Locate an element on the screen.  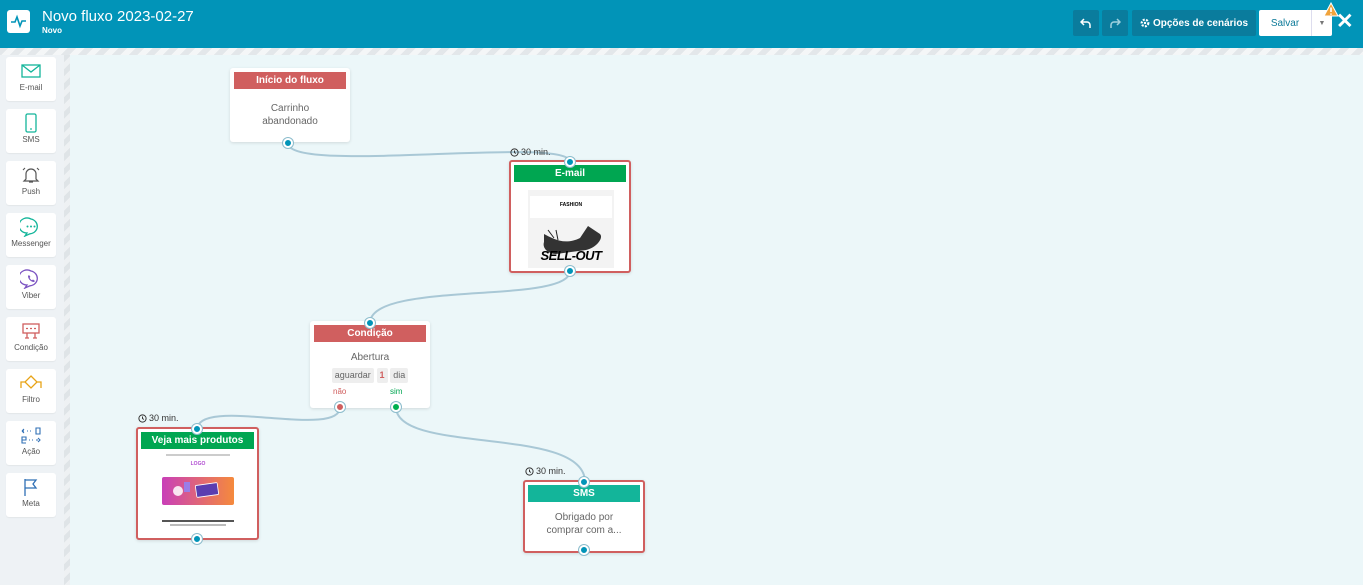
products-delay-label: 30 min. is located at coordinates (164, 418).